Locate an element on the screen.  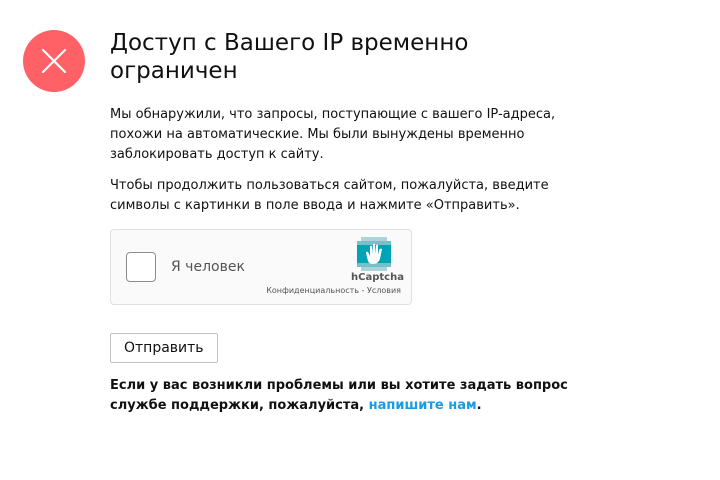
captcha-checkbox is located at coordinates (141, 267).